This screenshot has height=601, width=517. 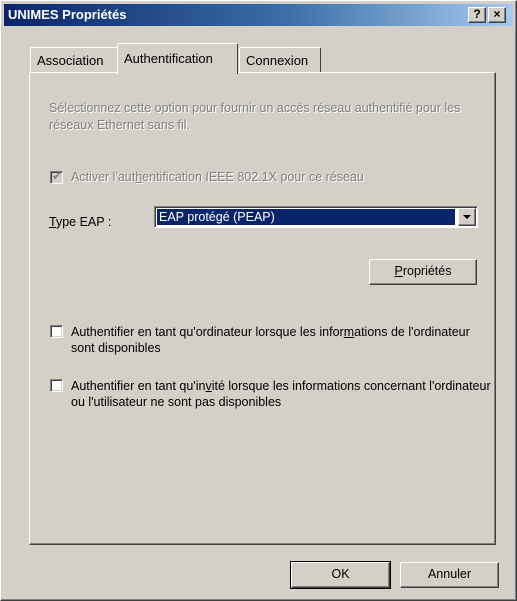 What do you see at coordinates (258, 15) in the screenshot?
I see `title-bar: UNIMES Propriétés ? ×` at bounding box center [258, 15].